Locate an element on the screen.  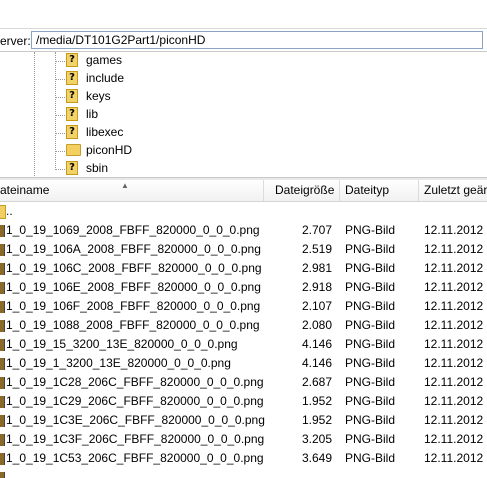
column-header-size: Dateigröße is located at coordinates (306, 190).